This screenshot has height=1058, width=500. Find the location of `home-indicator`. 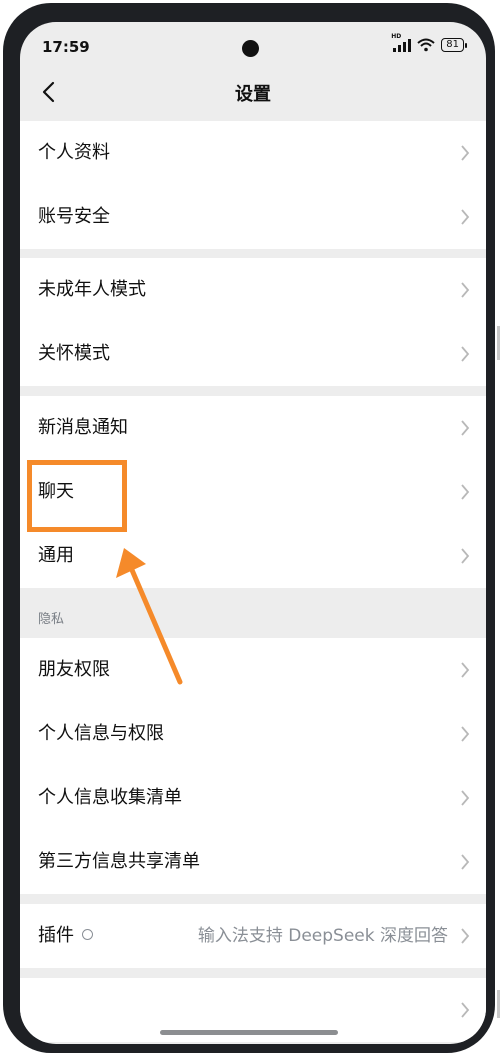

home-indicator is located at coordinates (249, 1032).